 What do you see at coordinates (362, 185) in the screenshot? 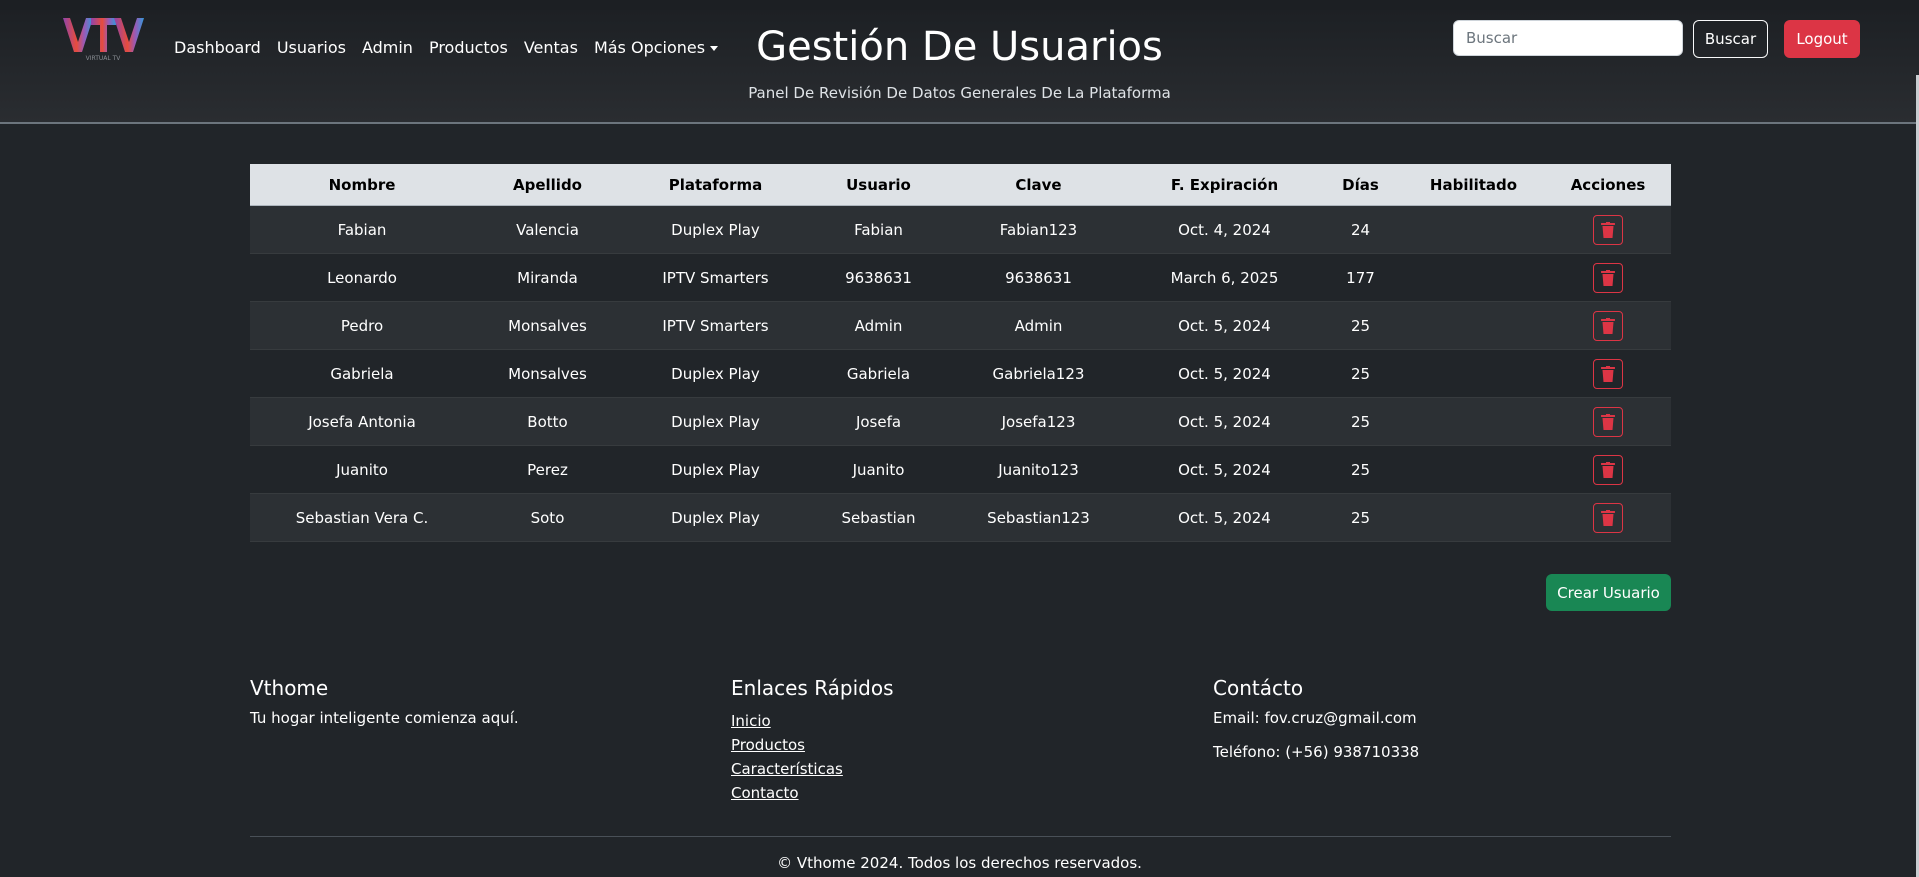
I see `column-header-nombre: Nombre` at bounding box center [362, 185].